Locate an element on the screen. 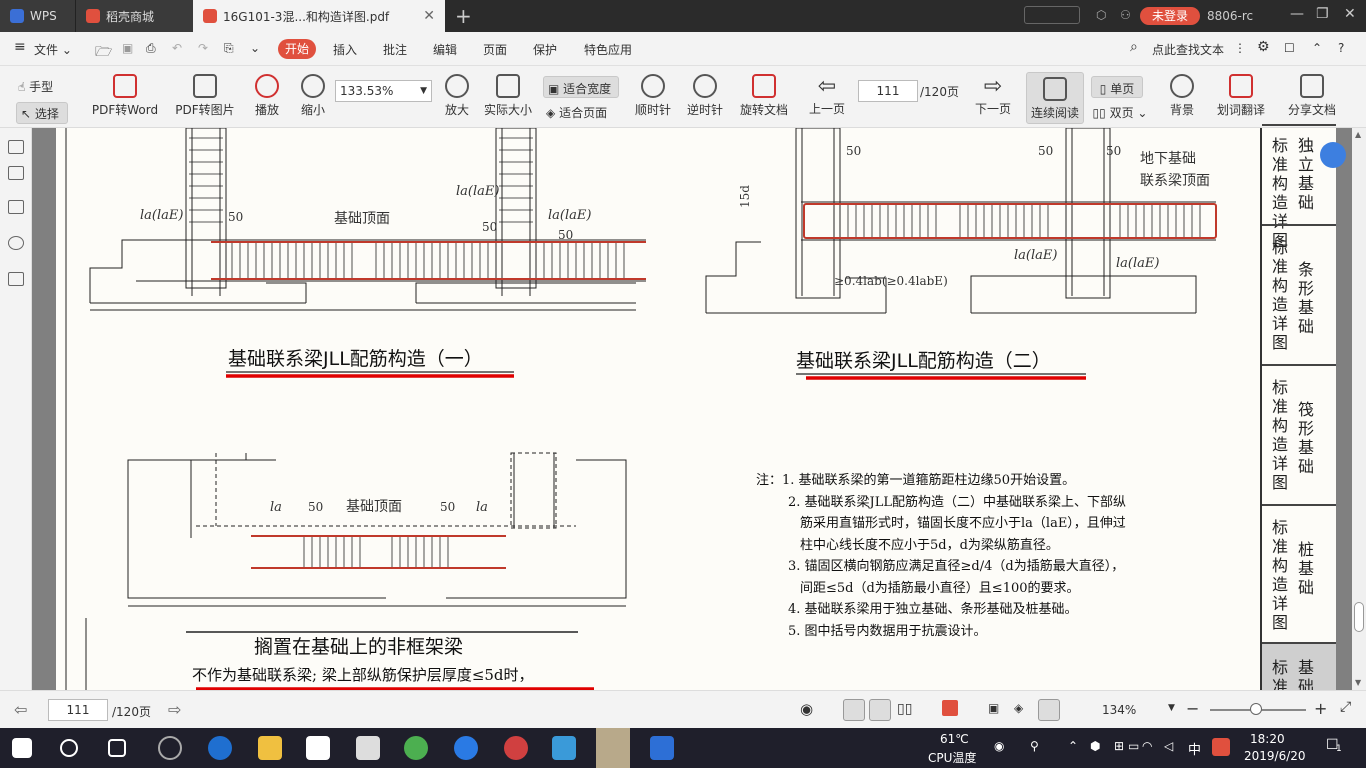 The image size is (1366, 768). play-slideshow-icon is located at coordinates (950, 708).